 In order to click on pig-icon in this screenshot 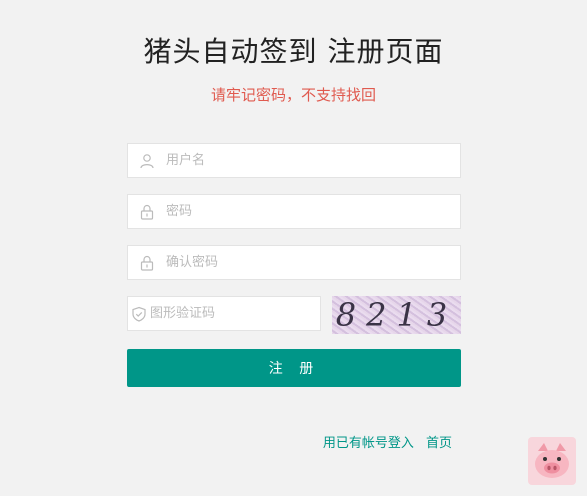, I will do `click(552, 461)`.